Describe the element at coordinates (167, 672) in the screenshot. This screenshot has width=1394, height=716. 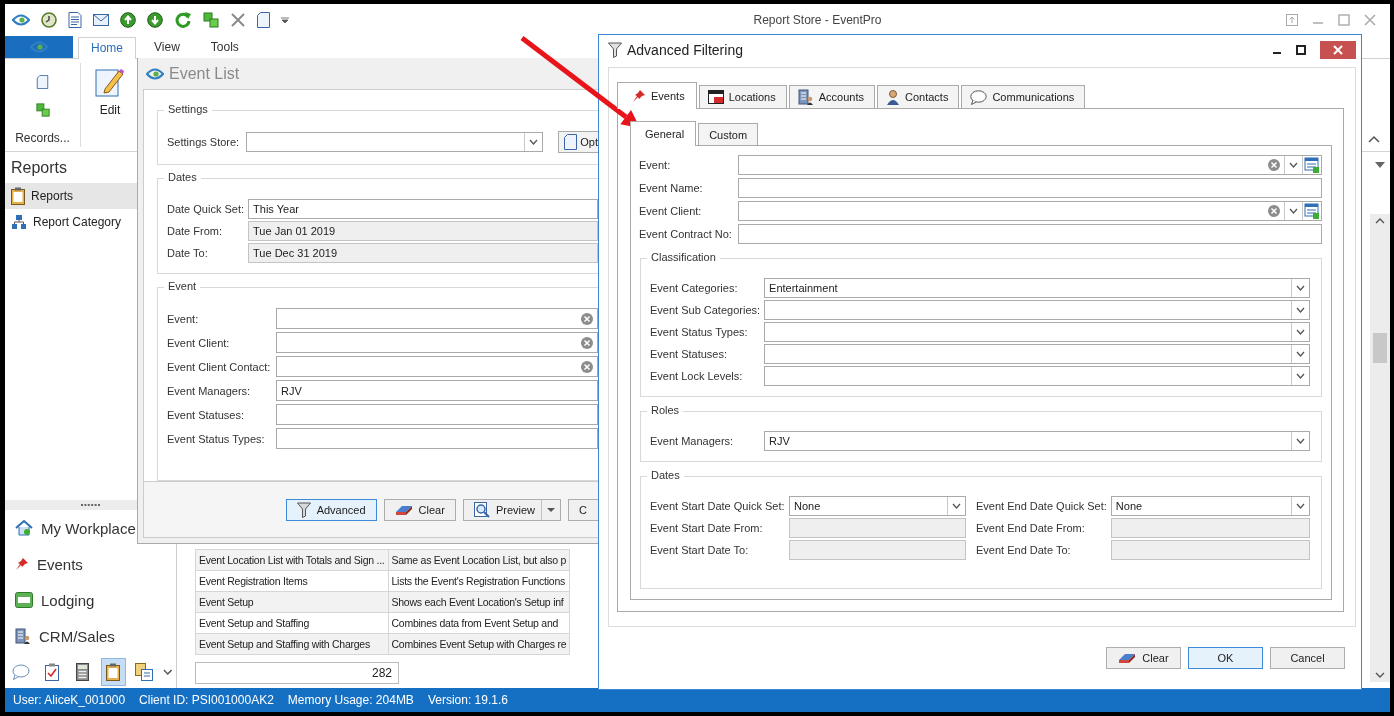
I see `chevron-down-icon` at that location.